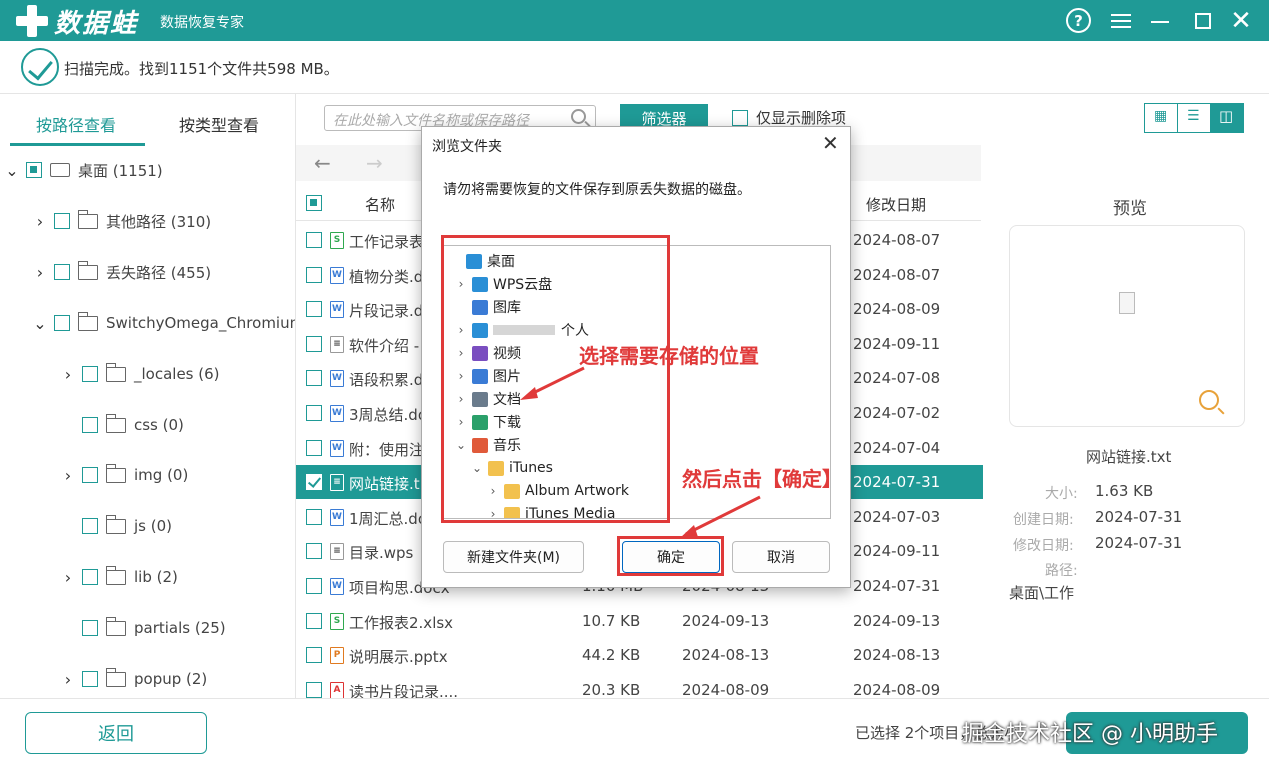 The width and height of the screenshot is (1269, 769). What do you see at coordinates (689, 531) in the screenshot?
I see `arrow-head-ok` at bounding box center [689, 531].